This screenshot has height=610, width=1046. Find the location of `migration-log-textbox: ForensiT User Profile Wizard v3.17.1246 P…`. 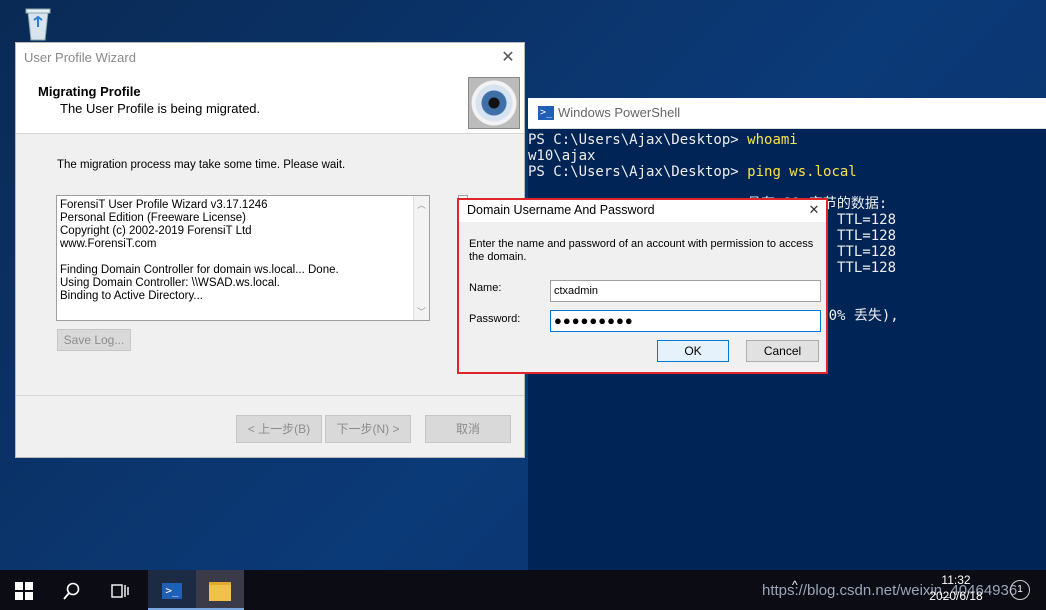

migration-log-textbox: ForensiT User Profile Wizard v3.17.1246 P… is located at coordinates (243, 258).